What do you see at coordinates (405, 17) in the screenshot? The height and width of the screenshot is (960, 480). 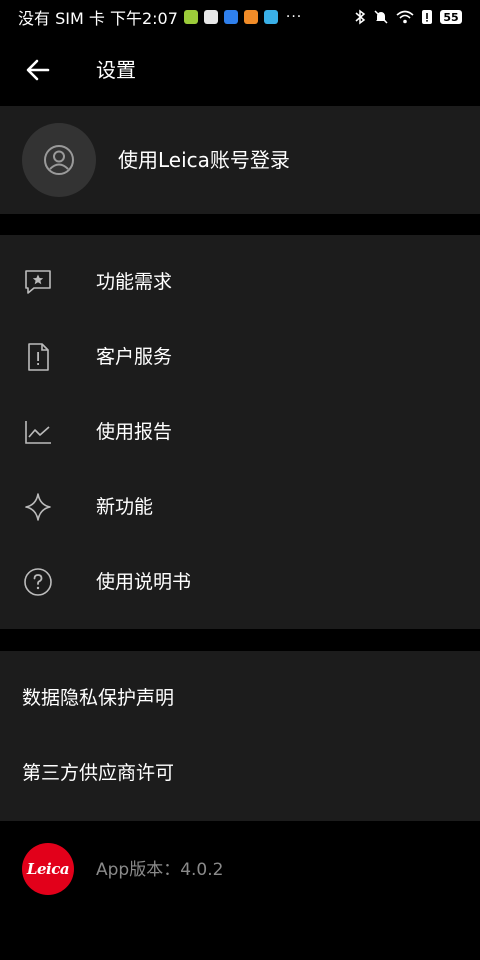 I see `wifi-icon` at bounding box center [405, 17].